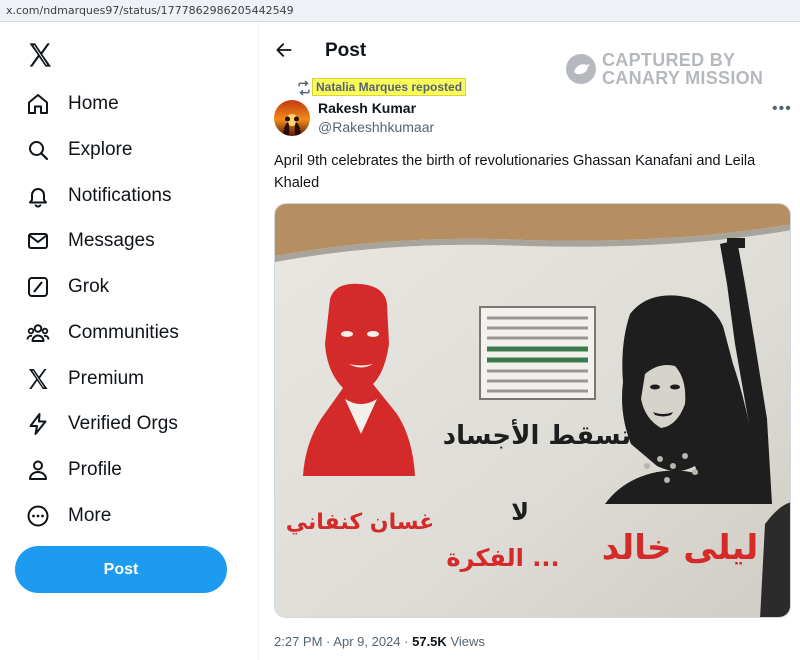 The width and height of the screenshot is (800, 660). Describe the element at coordinates (581, 69) in the screenshot. I see `canary-bird-icon` at that location.